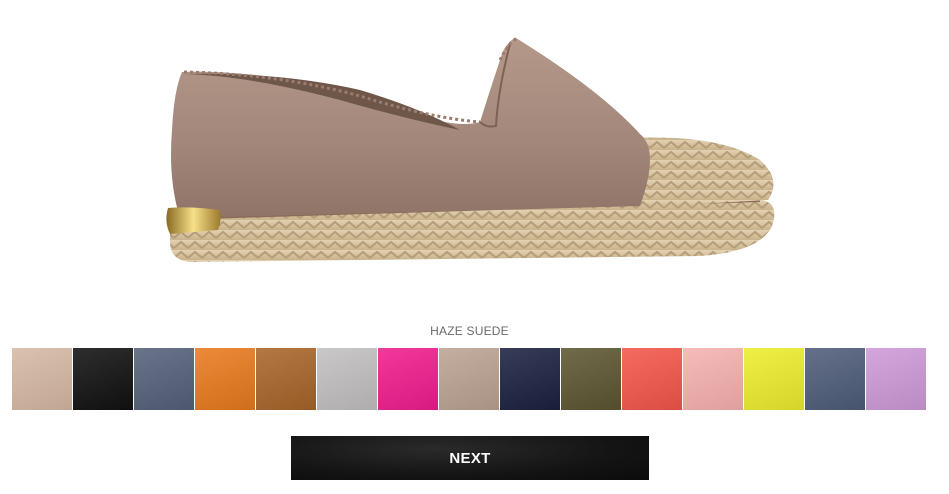  What do you see at coordinates (469, 331) in the screenshot?
I see `selected-color-name: HAZE SUEDE` at bounding box center [469, 331].